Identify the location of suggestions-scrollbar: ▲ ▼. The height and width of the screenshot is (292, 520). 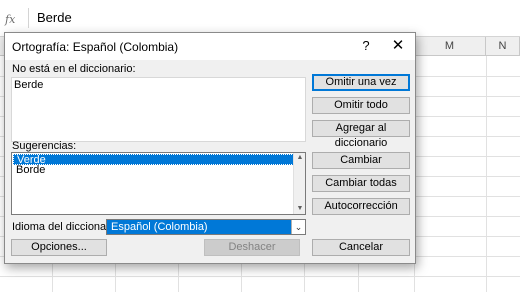
(299, 183).